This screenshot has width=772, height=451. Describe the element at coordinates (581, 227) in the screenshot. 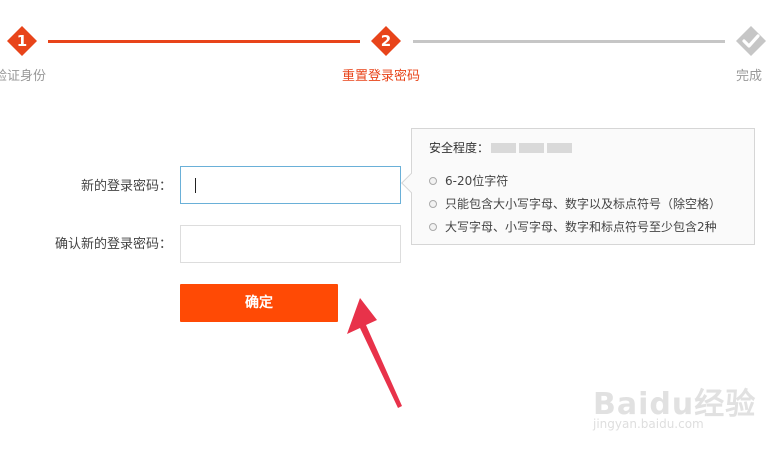

I see `rule-text: 大写字母、小写字母、数字和标点符号至少包含2种` at that location.